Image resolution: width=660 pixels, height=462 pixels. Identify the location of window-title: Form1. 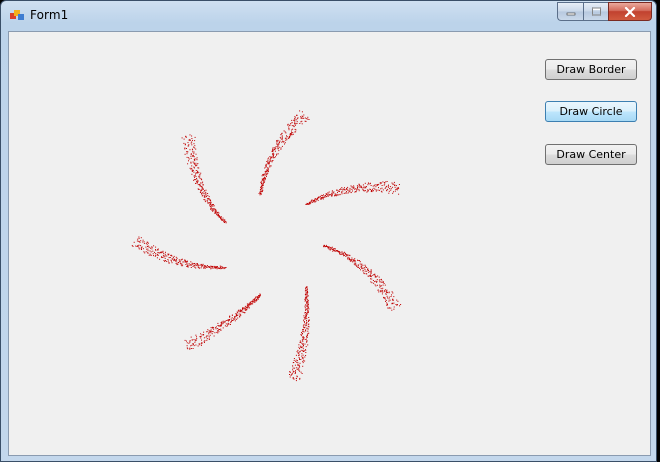
(49, 15).